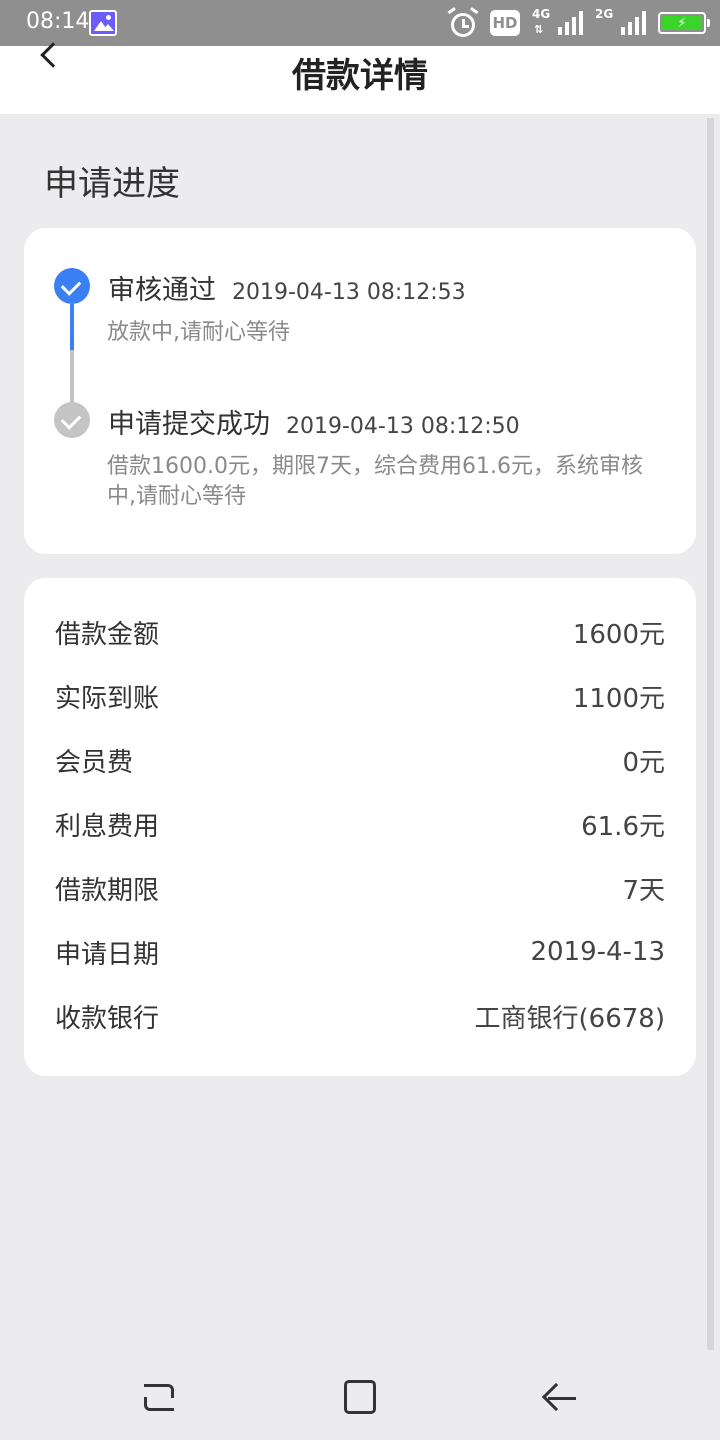  I want to click on step-title: 申请提交成功, so click(189, 424).